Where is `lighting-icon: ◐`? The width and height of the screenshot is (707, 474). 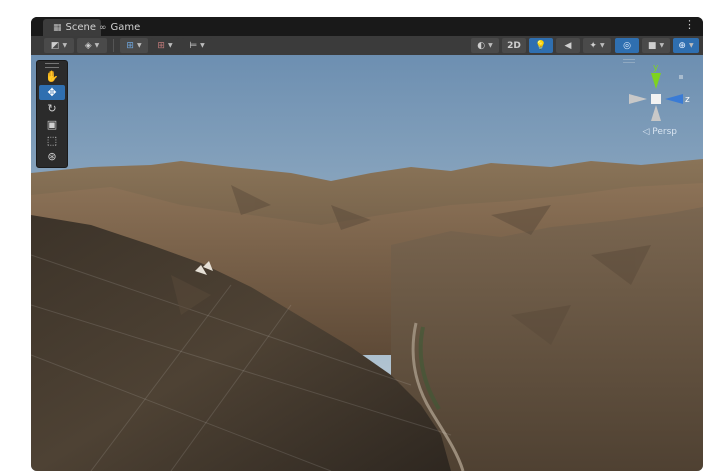 lighting-icon: ◐ is located at coordinates (481, 45).